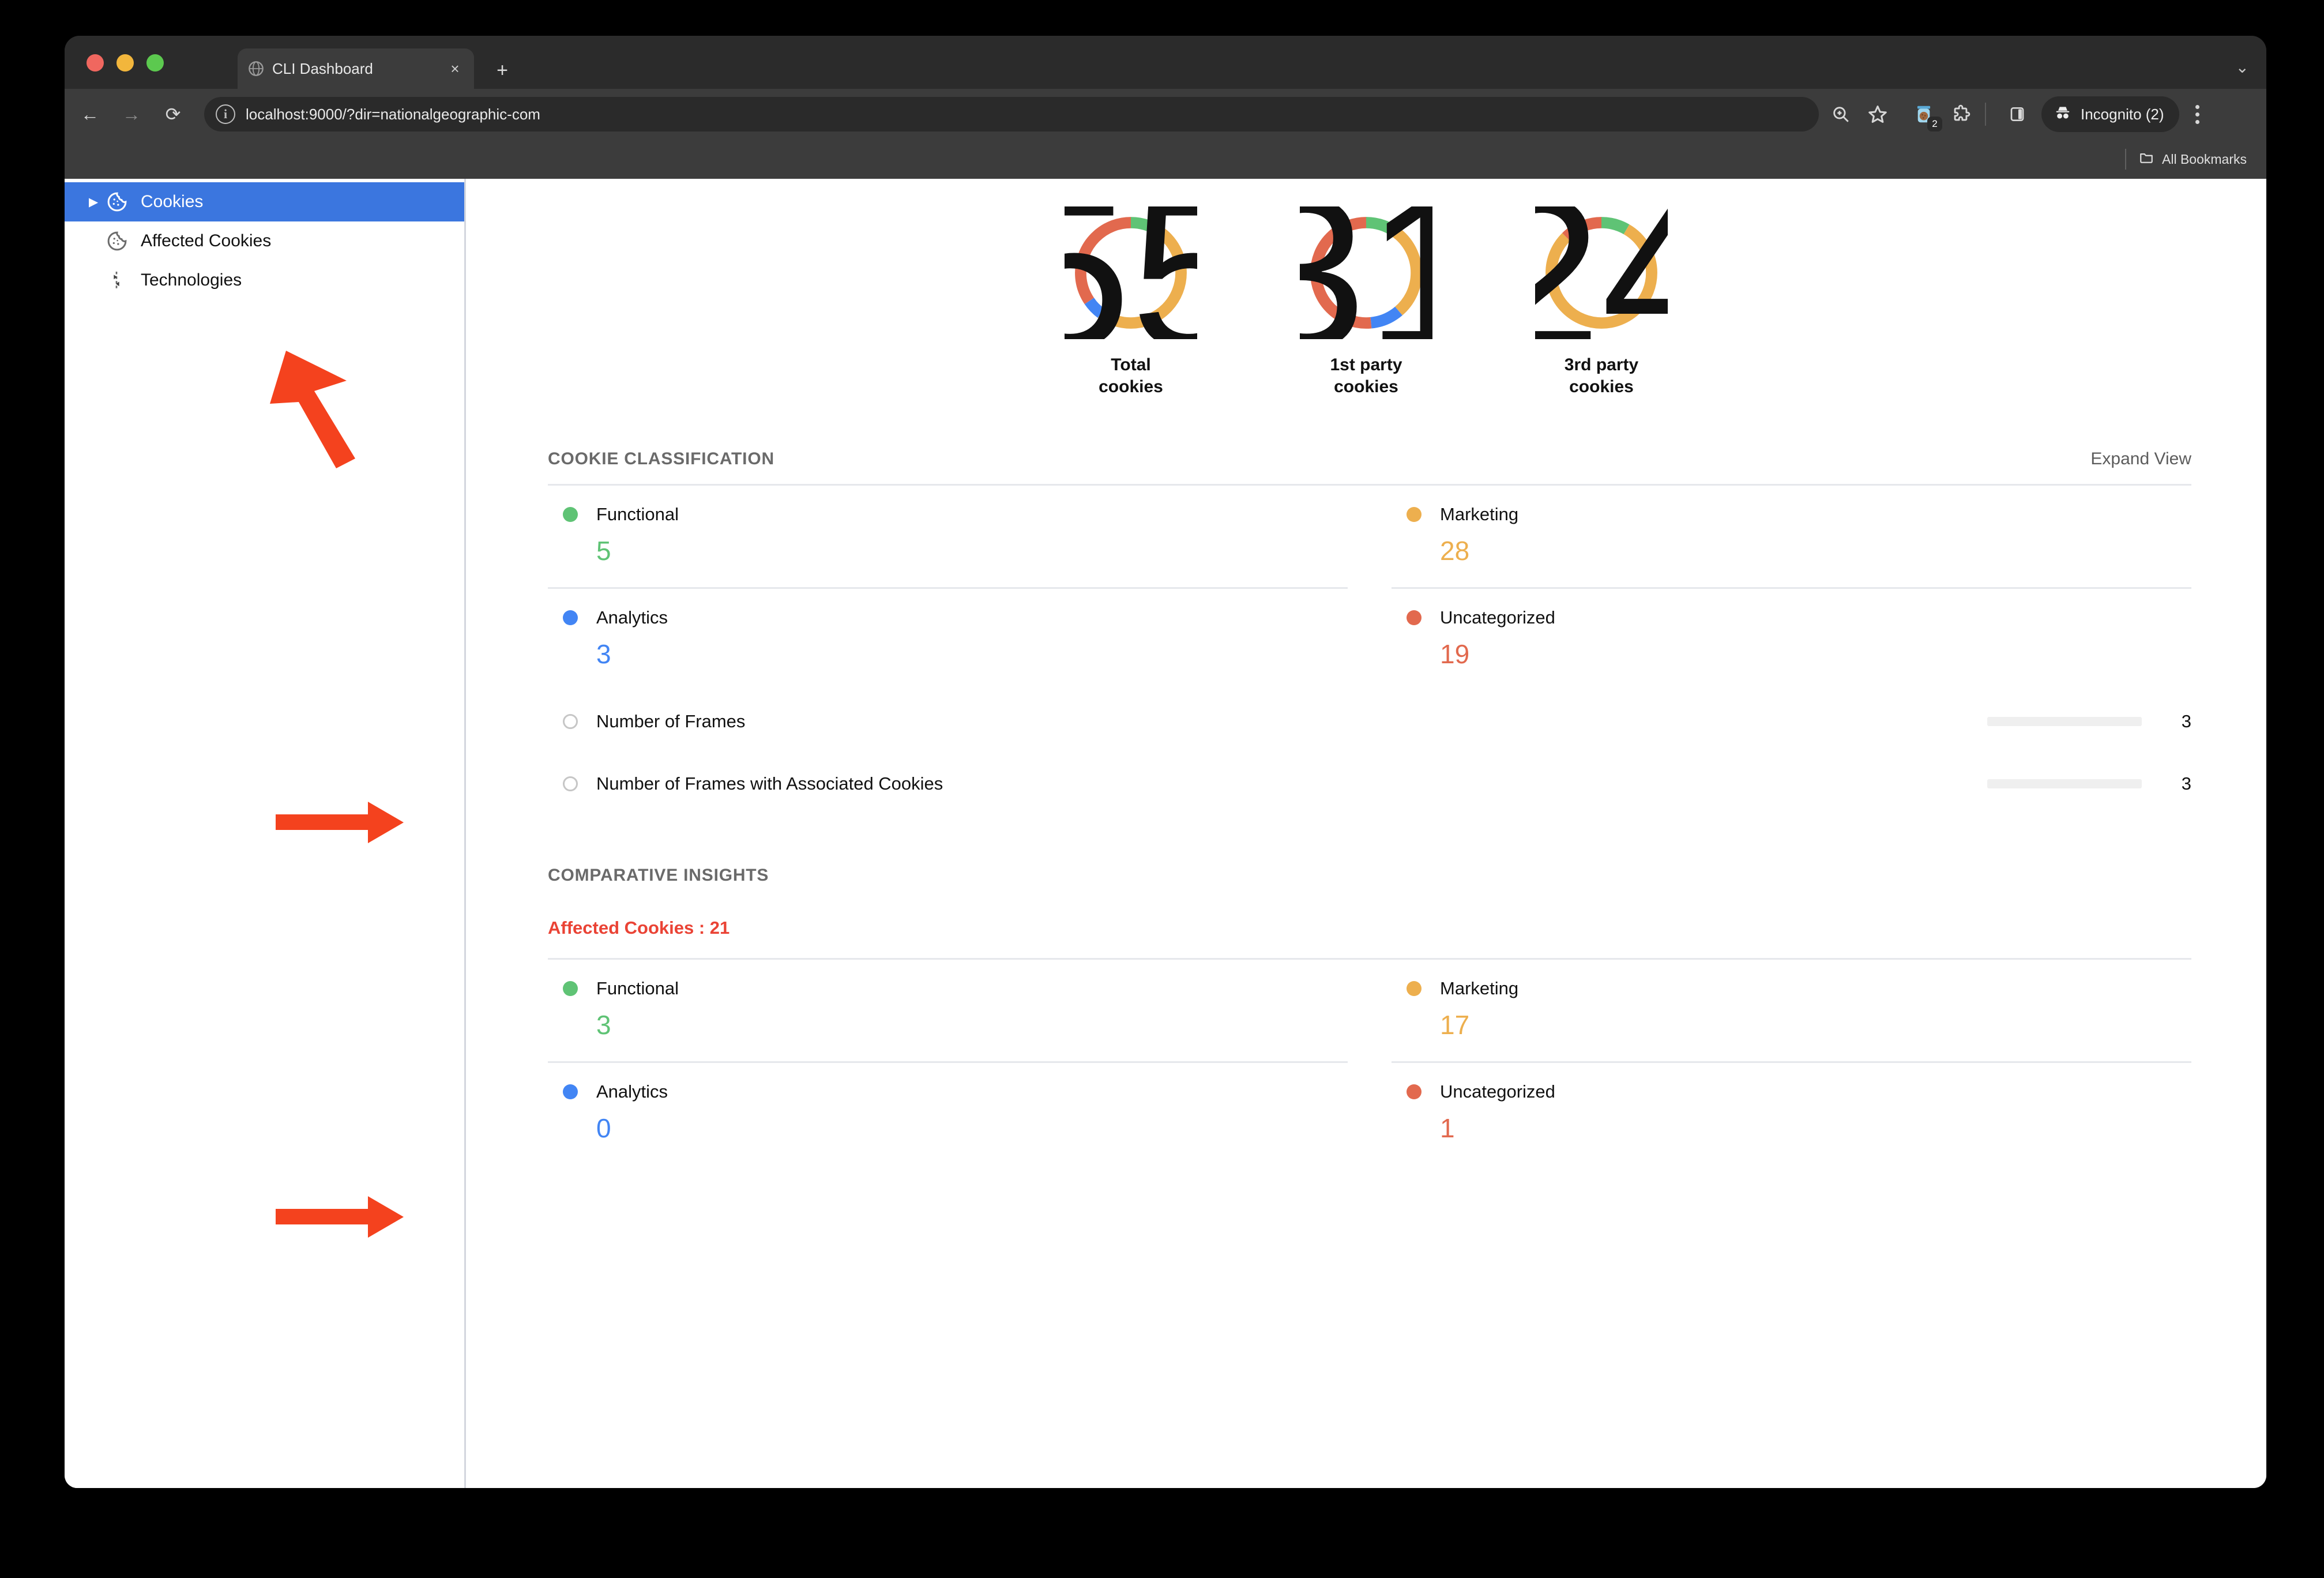  What do you see at coordinates (661, 458) in the screenshot?
I see `section-title: COOKIE CLASSIFICATION` at bounding box center [661, 458].